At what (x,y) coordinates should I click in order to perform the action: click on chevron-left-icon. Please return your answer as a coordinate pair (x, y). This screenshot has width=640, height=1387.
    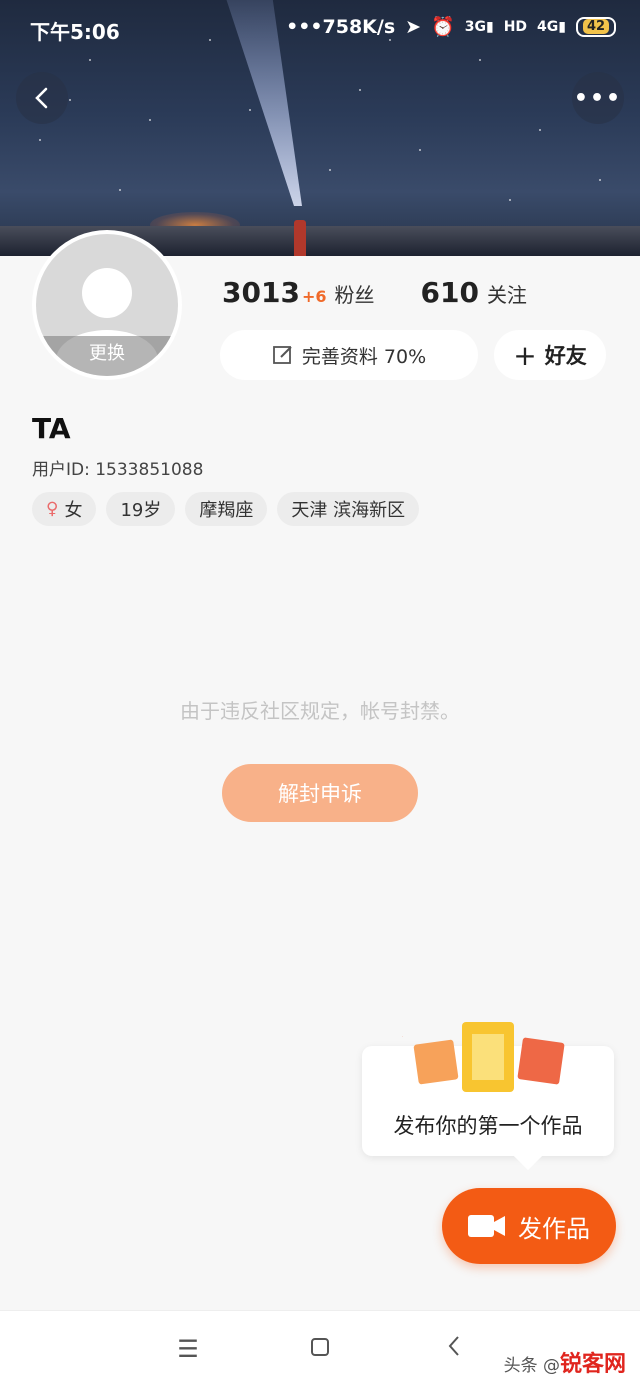
    Looking at the image, I should click on (41, 98).